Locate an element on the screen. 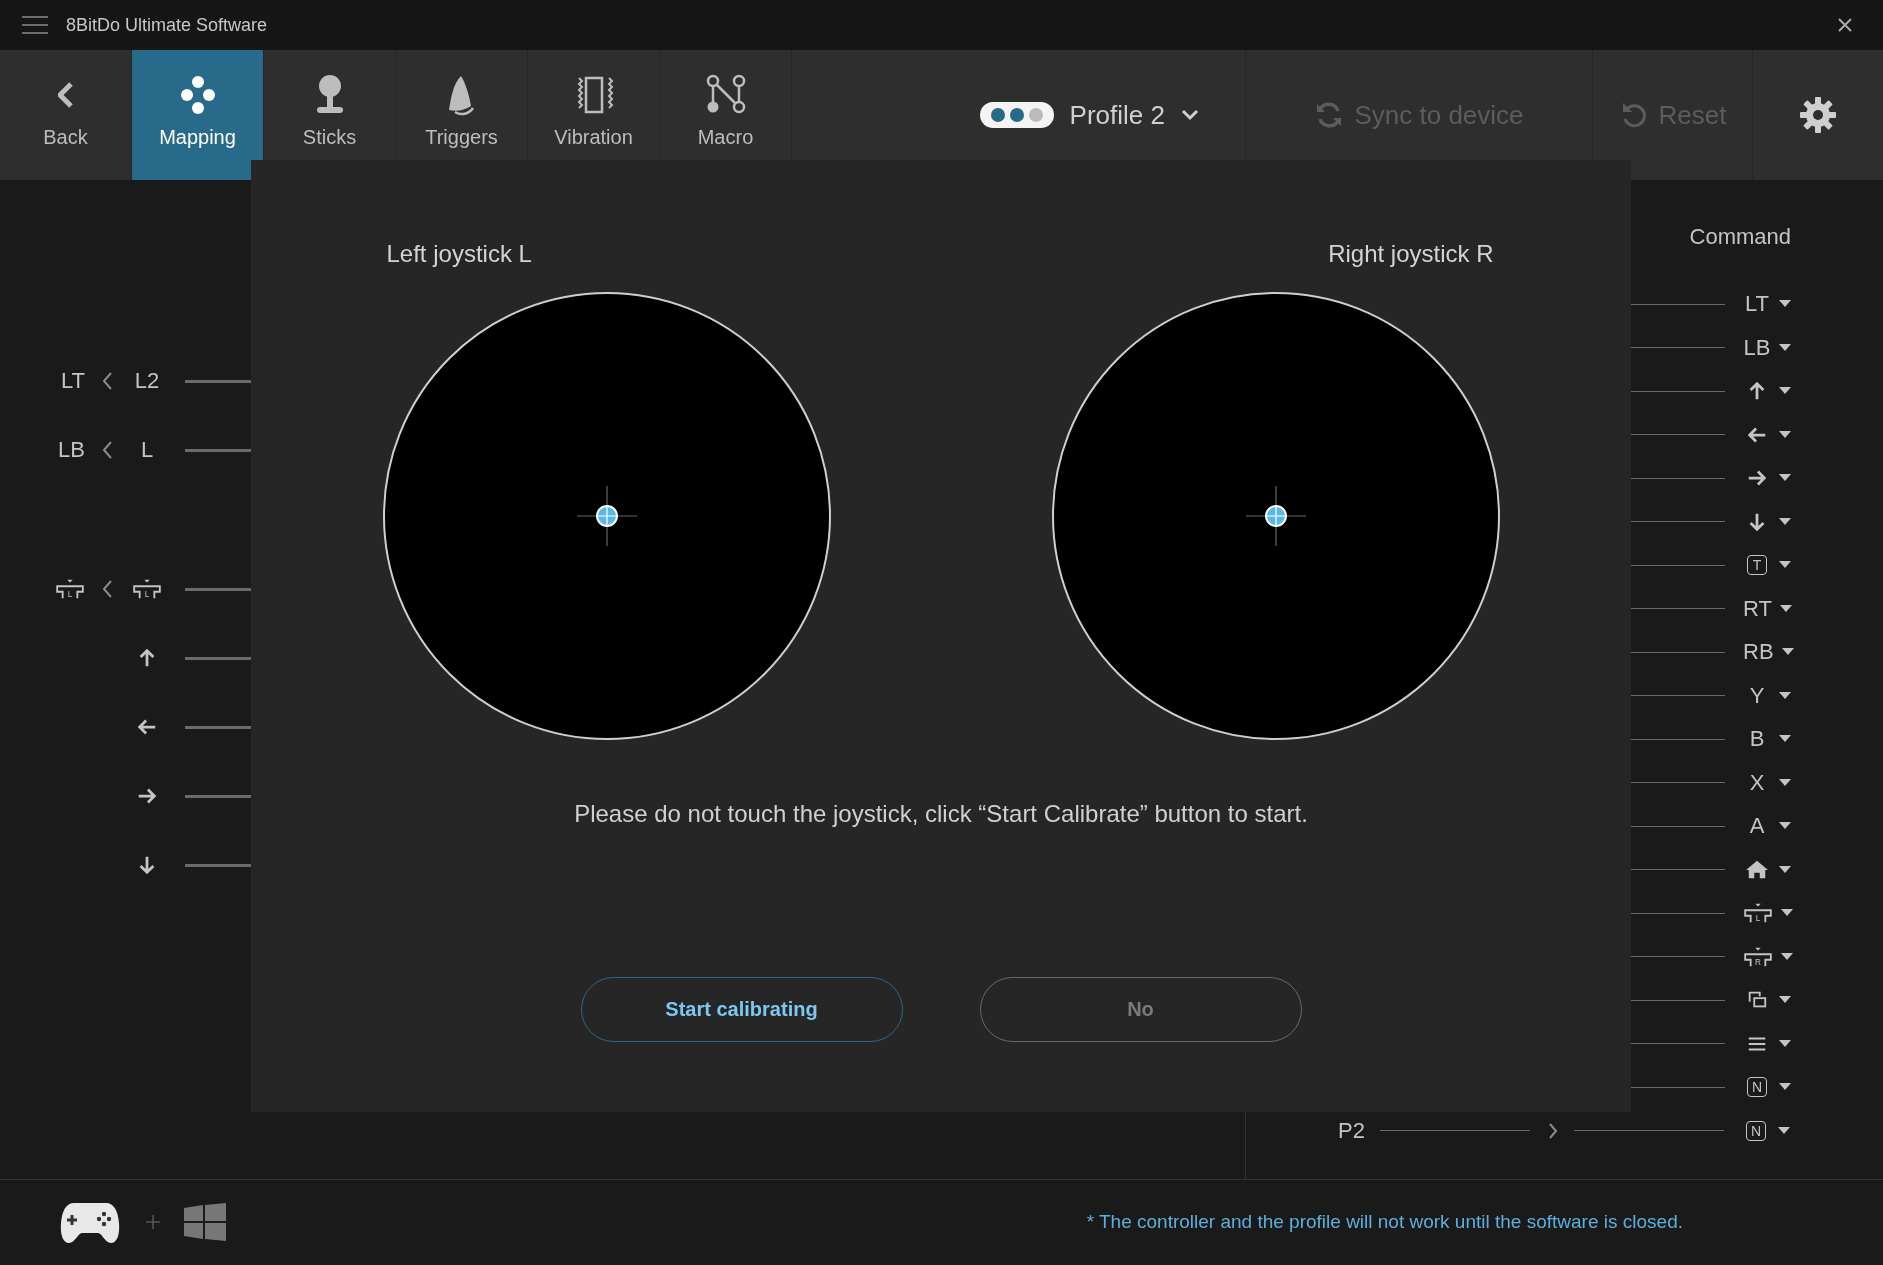 This screenshot has height=1265, width=1883. chevron-down-icon is located at coordinates (1190, 115).